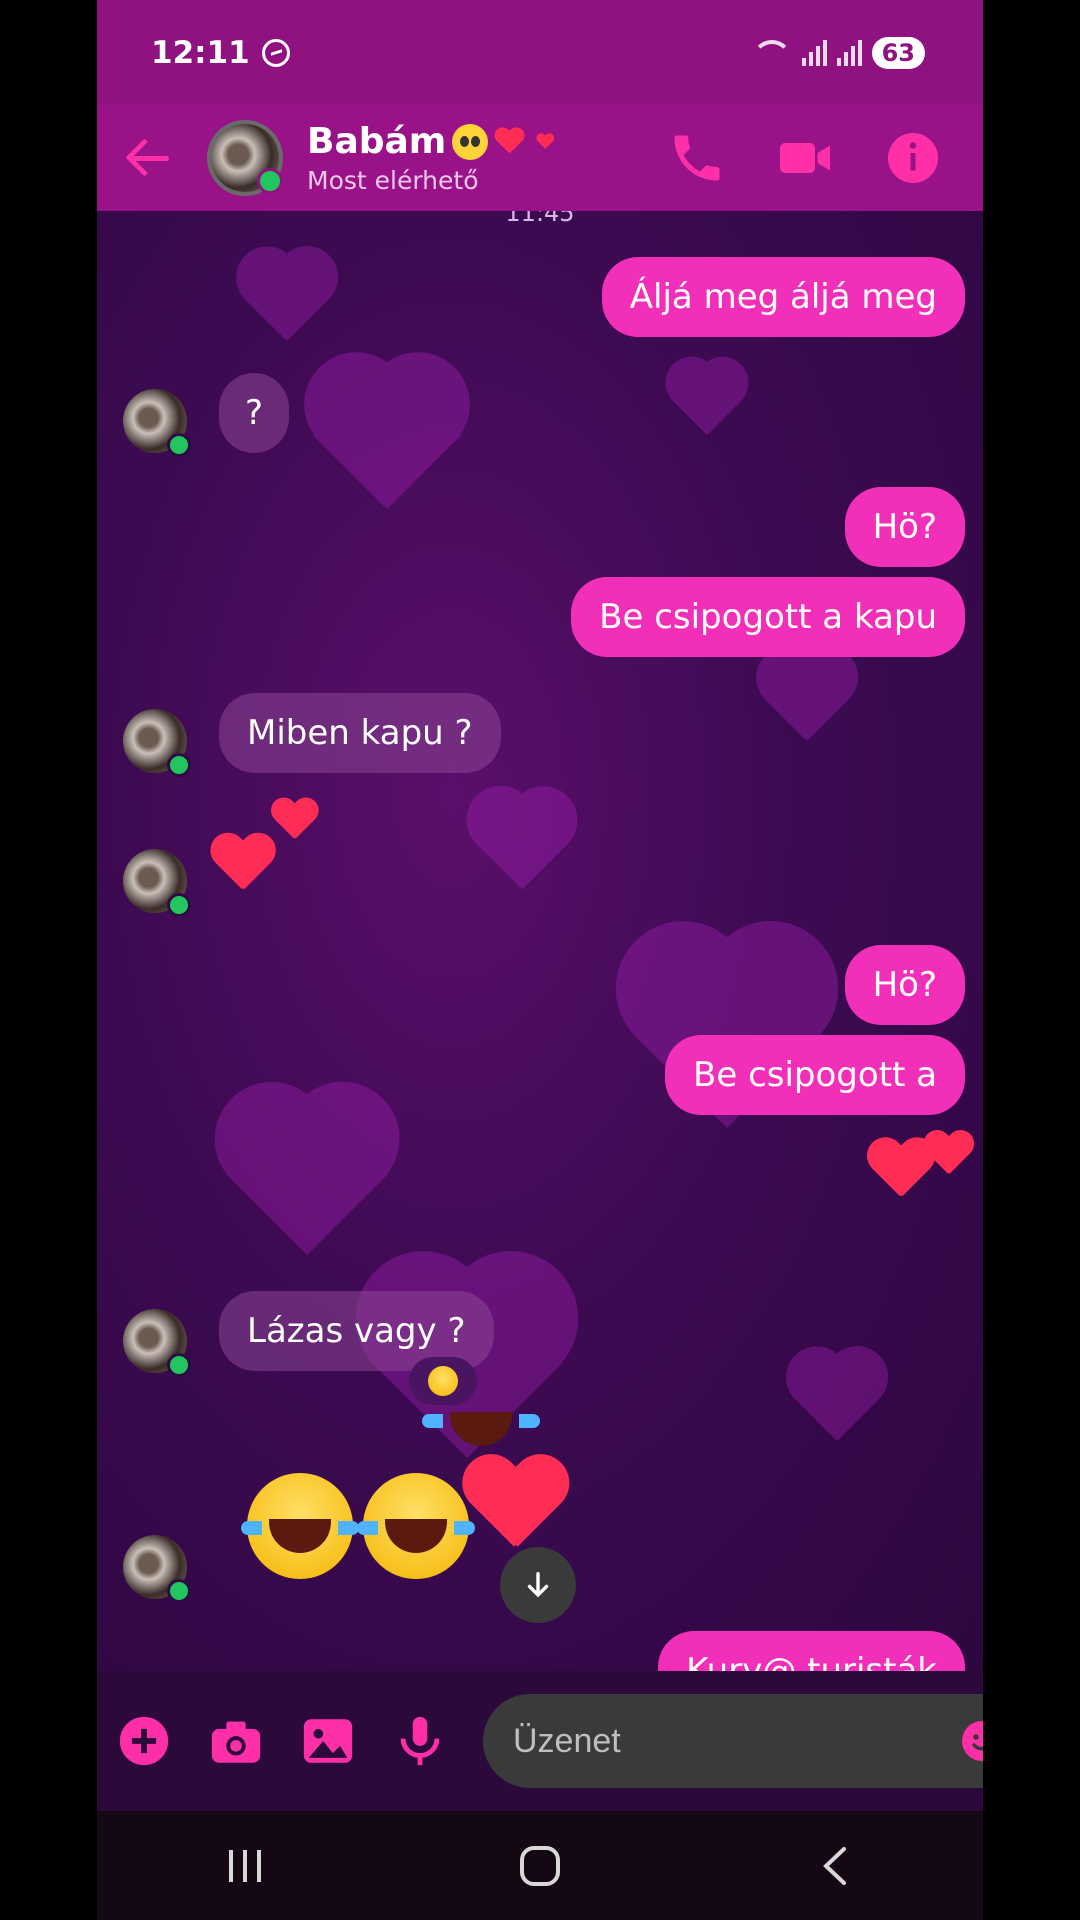 The image size is (1080, 1920). I want to click on arrow-down-icon, so click(538, 1584).